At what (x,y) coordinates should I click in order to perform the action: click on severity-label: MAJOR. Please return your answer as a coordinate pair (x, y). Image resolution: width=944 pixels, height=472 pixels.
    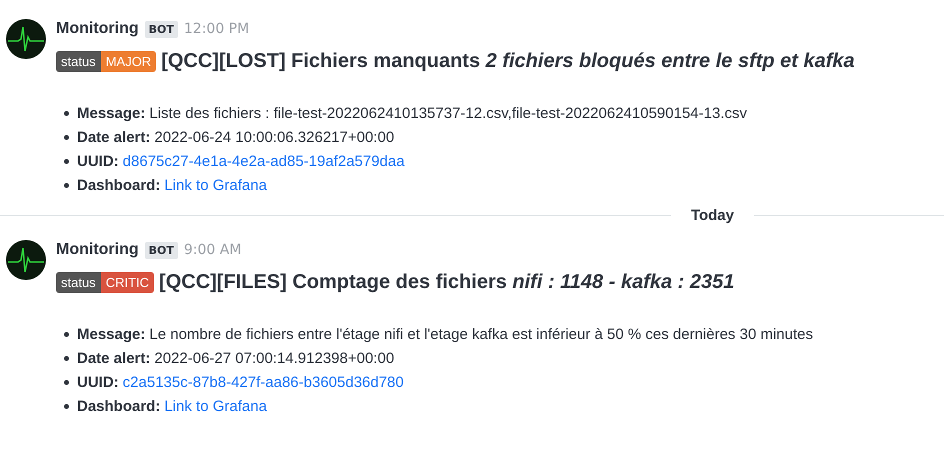
    Looking at the image, I should click on (128, 61).